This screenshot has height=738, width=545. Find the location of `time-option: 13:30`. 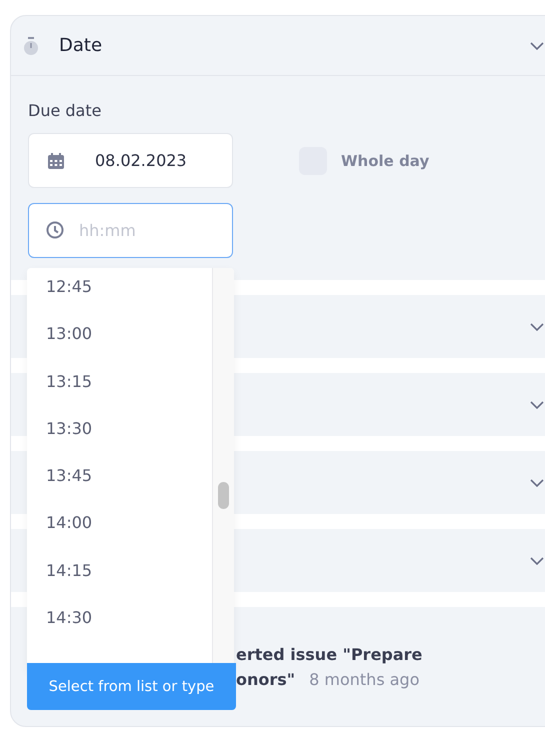

time-option: 13:30 is located at coordinates (129, 440).